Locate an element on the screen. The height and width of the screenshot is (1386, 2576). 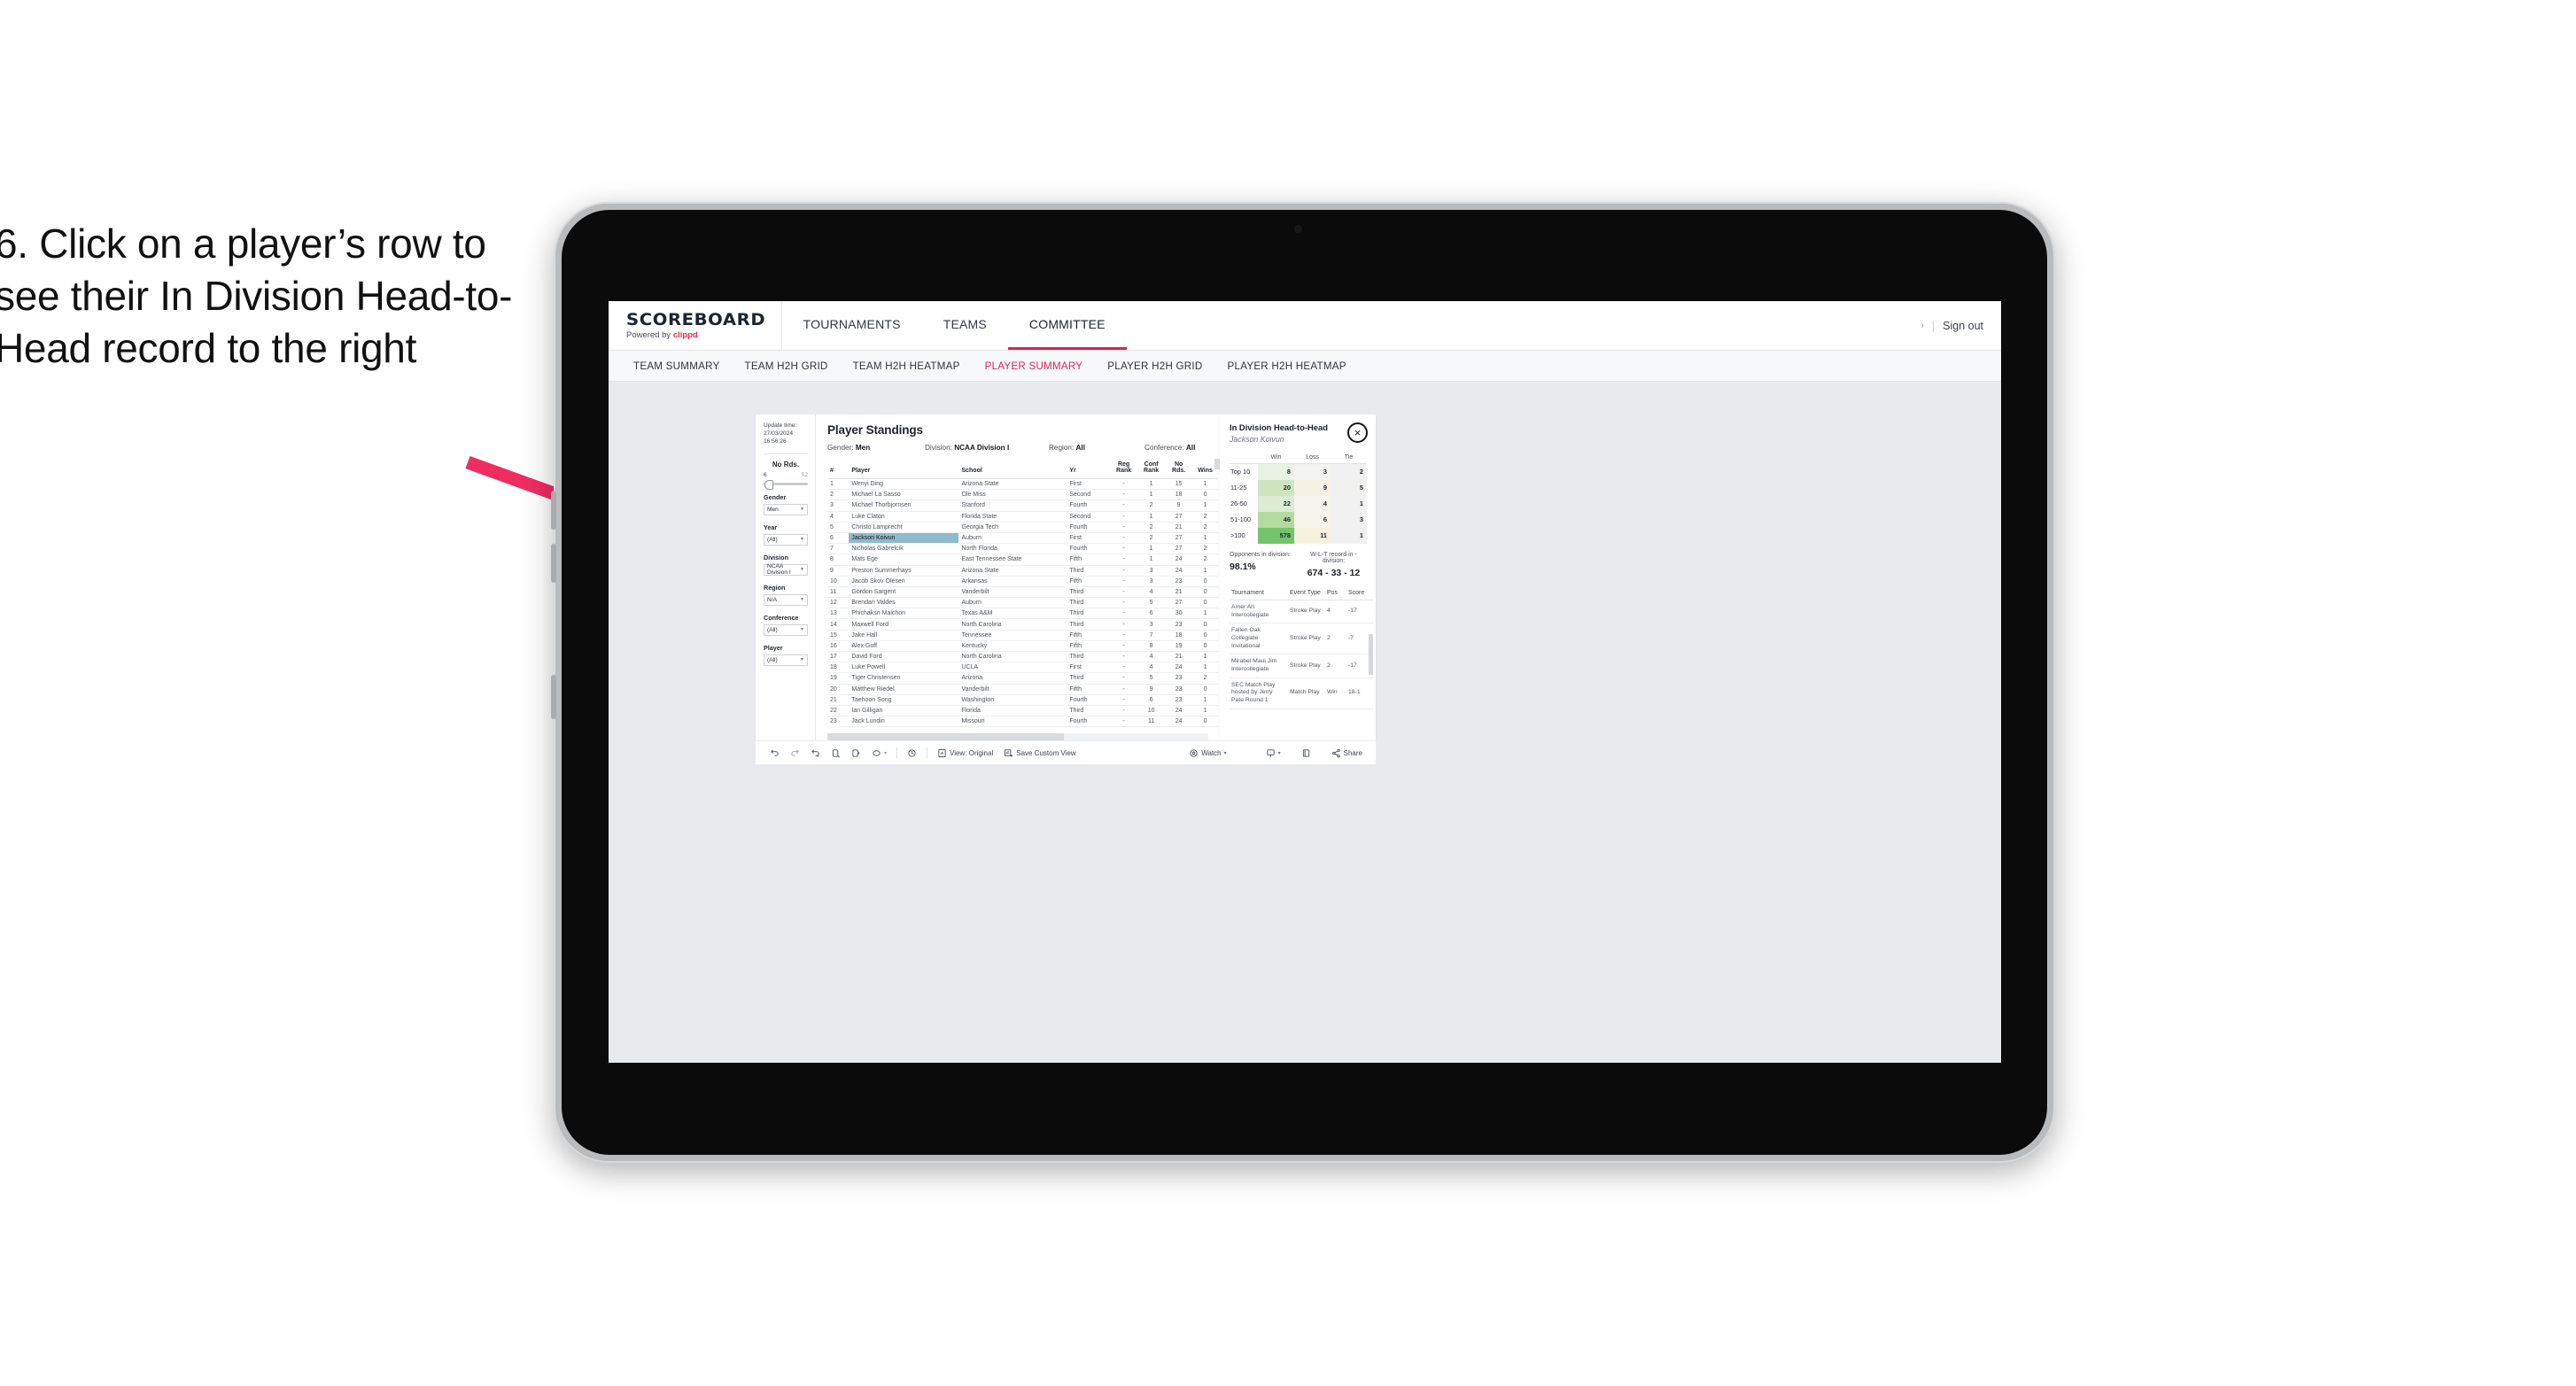
table-row: 19 Tiger Christensen Arizona Third -5 23 2 is located at coordinates (1022, 679).